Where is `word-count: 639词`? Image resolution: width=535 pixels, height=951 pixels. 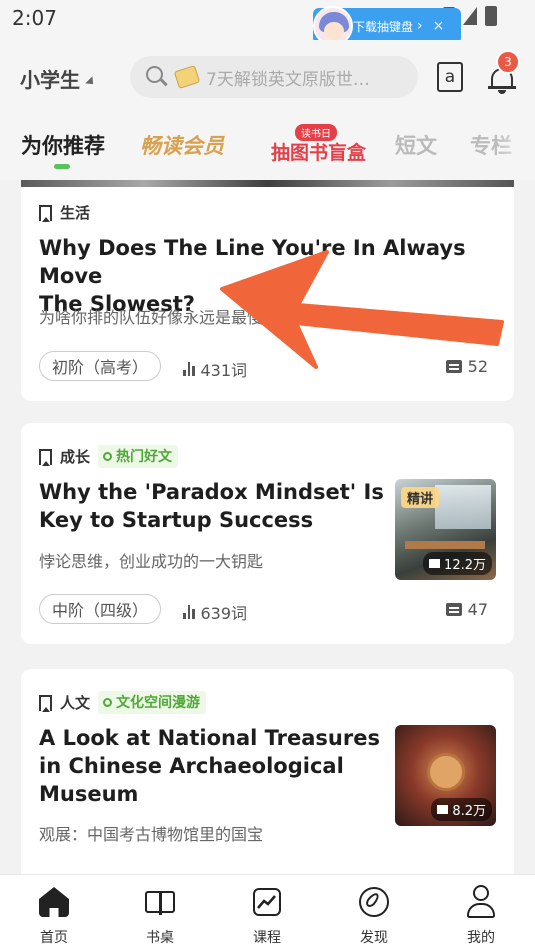
word-count: 639词 is located at coordinates (215, 612).